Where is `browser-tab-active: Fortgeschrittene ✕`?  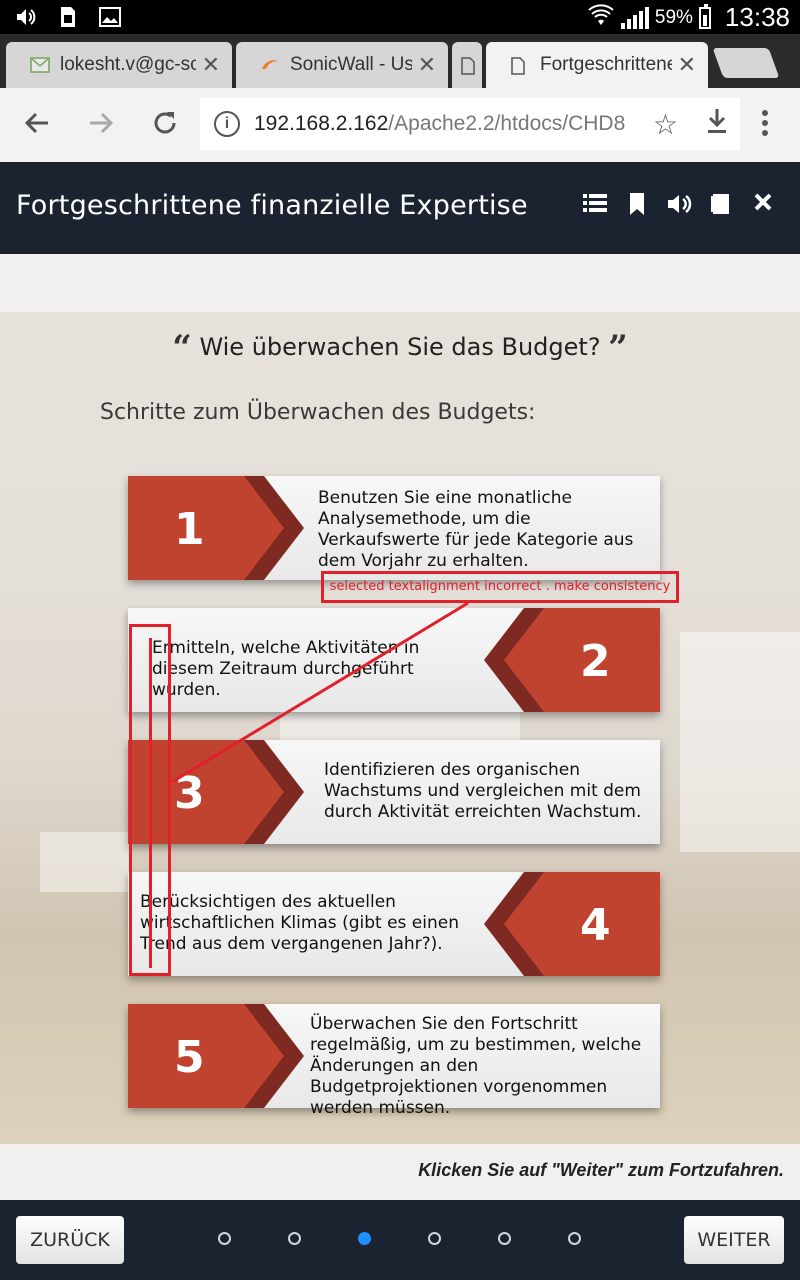
browser-tab-active: Fortgeschrittene ✕ is located at coordinates (597, 65).